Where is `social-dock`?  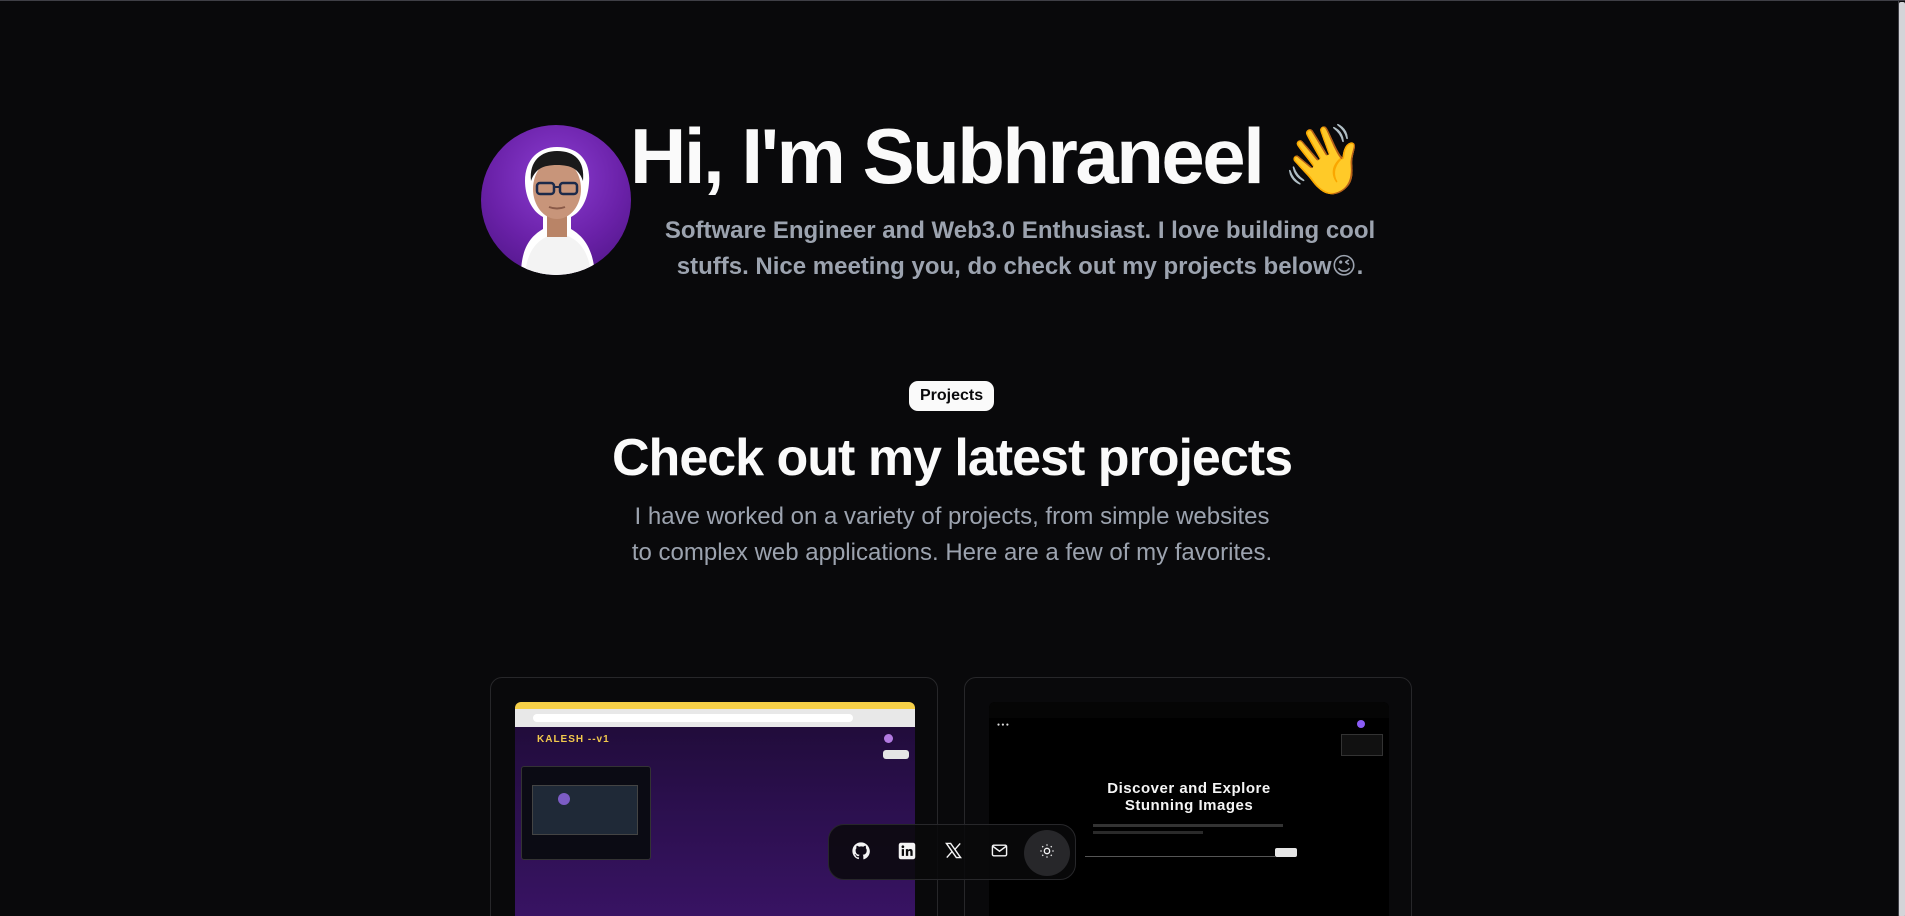
social-dock is located at coordinates (952, 852).